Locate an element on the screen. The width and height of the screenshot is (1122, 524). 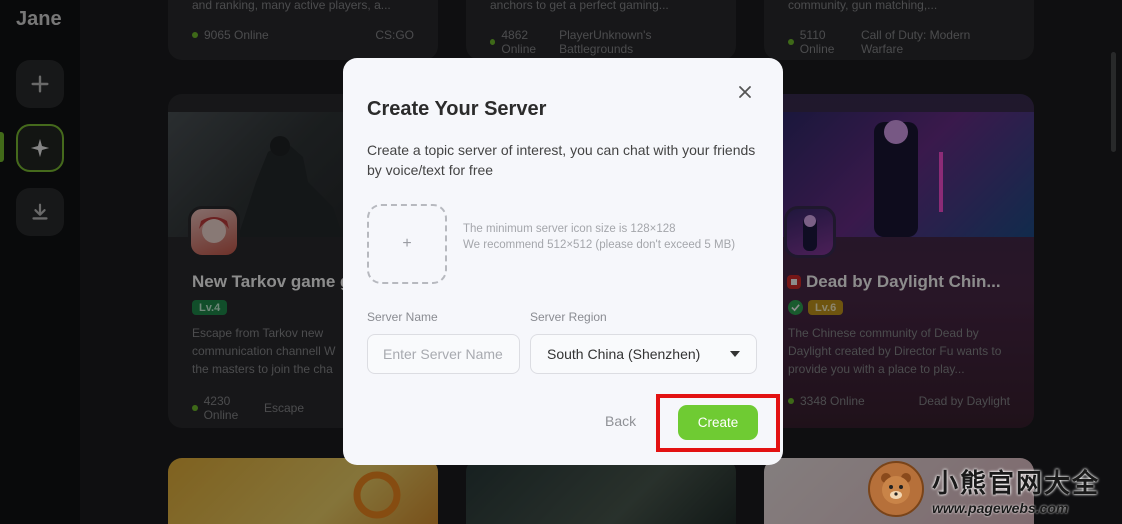
chevron-down-icon is located at coordinates (735, 354).